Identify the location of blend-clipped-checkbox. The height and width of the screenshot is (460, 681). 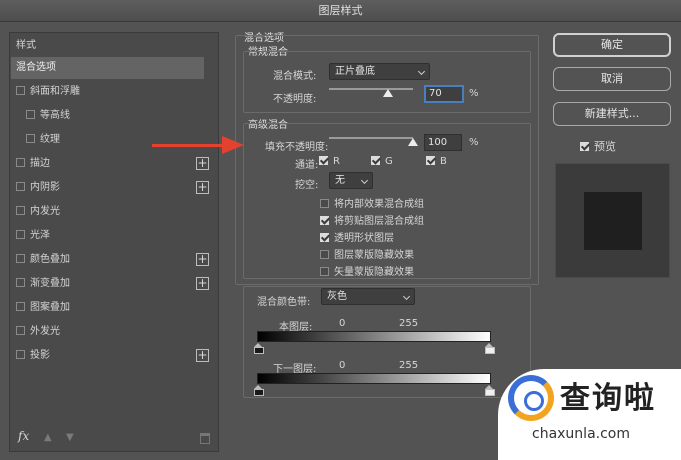
(324, 220).